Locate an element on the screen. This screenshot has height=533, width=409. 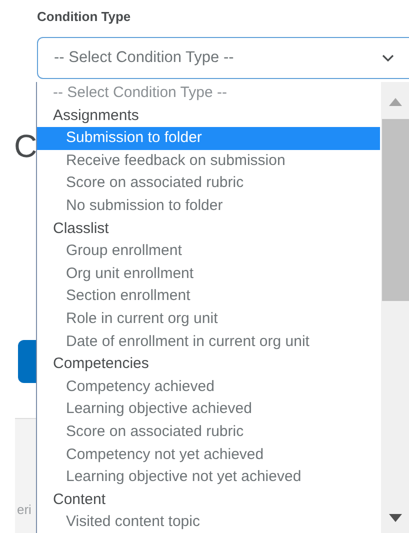
option-group-label: Assignments is located at coordinates (96, 116).